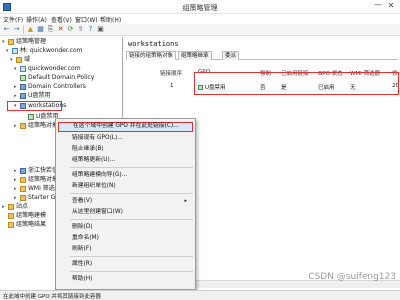  I want to click on tab-delegation: 委派, so click(231, 55).